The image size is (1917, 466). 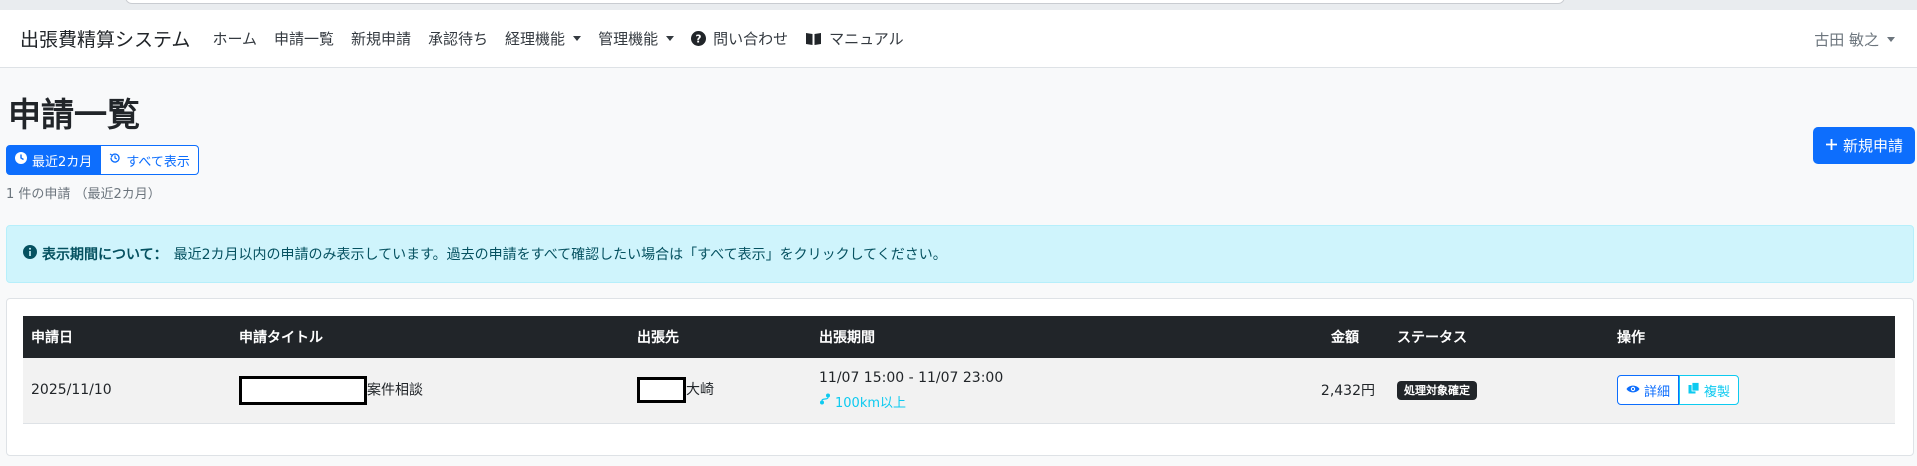 What do you see at coordinates (1631, 338) in the screenshot?
I see `header-actions: 操作` at bounding box center [1631, 338].